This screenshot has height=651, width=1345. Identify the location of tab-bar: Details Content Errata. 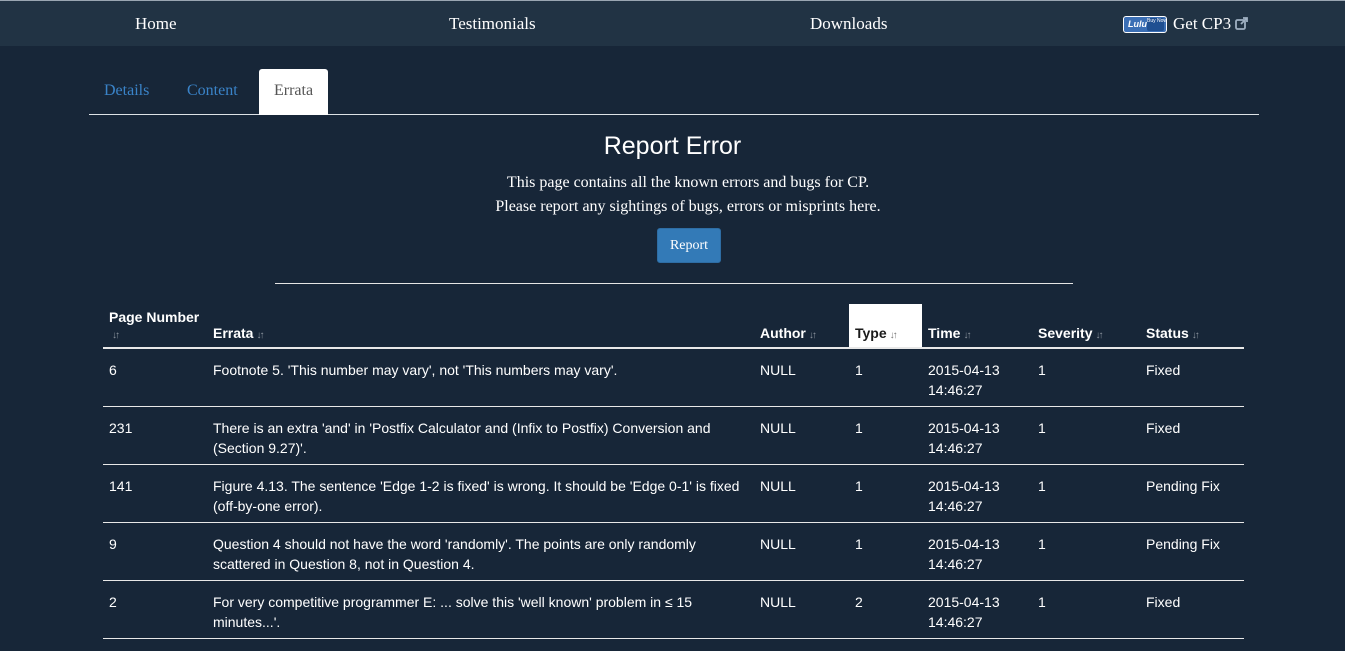
(674, 92).